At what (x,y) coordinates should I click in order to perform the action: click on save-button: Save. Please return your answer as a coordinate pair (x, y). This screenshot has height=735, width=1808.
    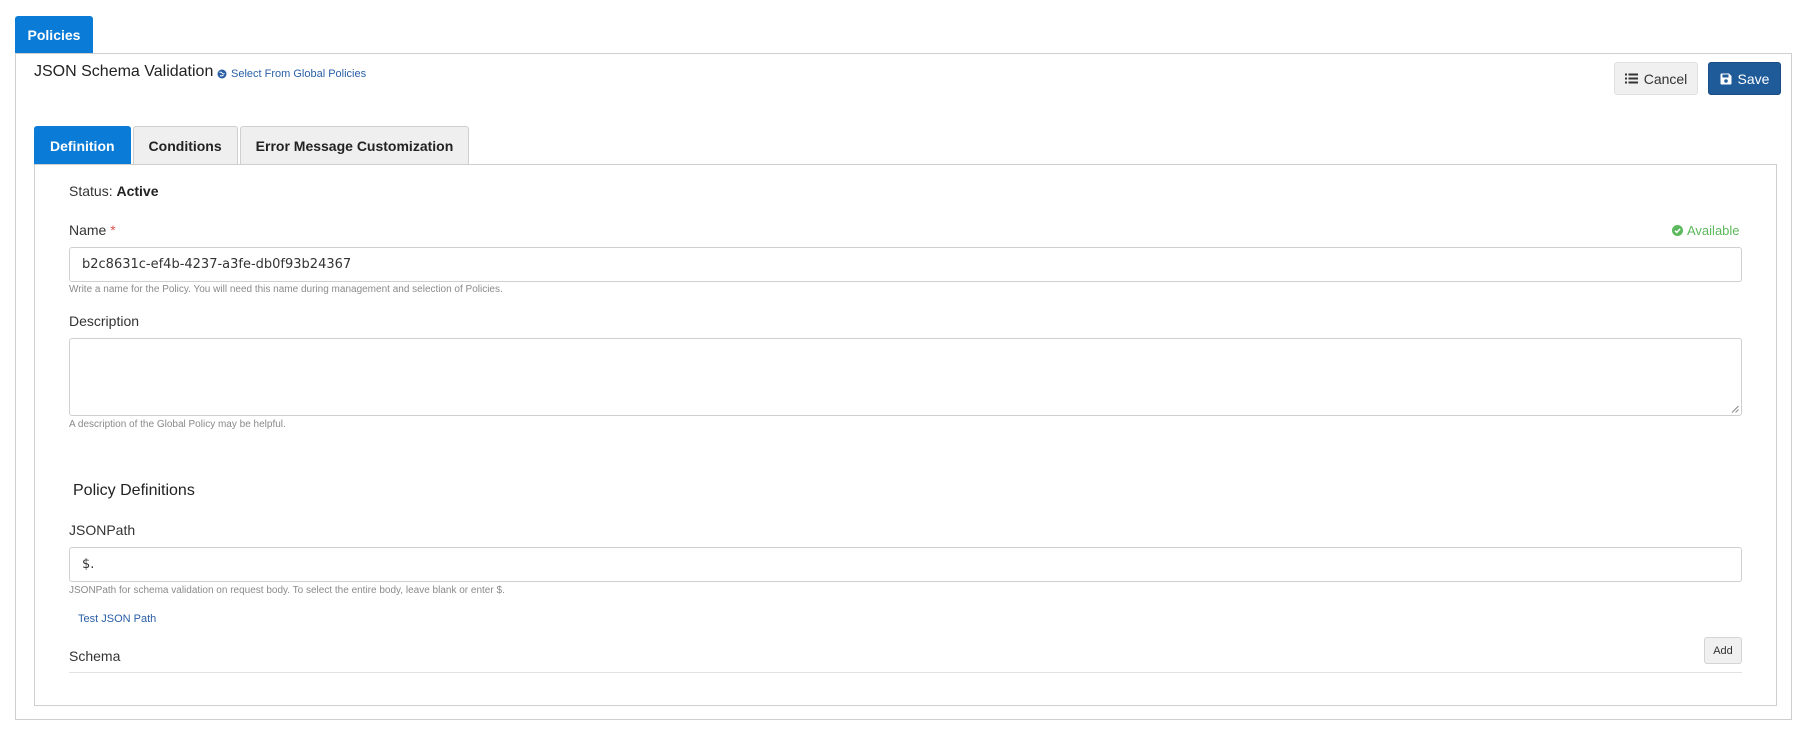
    Looking at the image, I should click on (1744, 78).